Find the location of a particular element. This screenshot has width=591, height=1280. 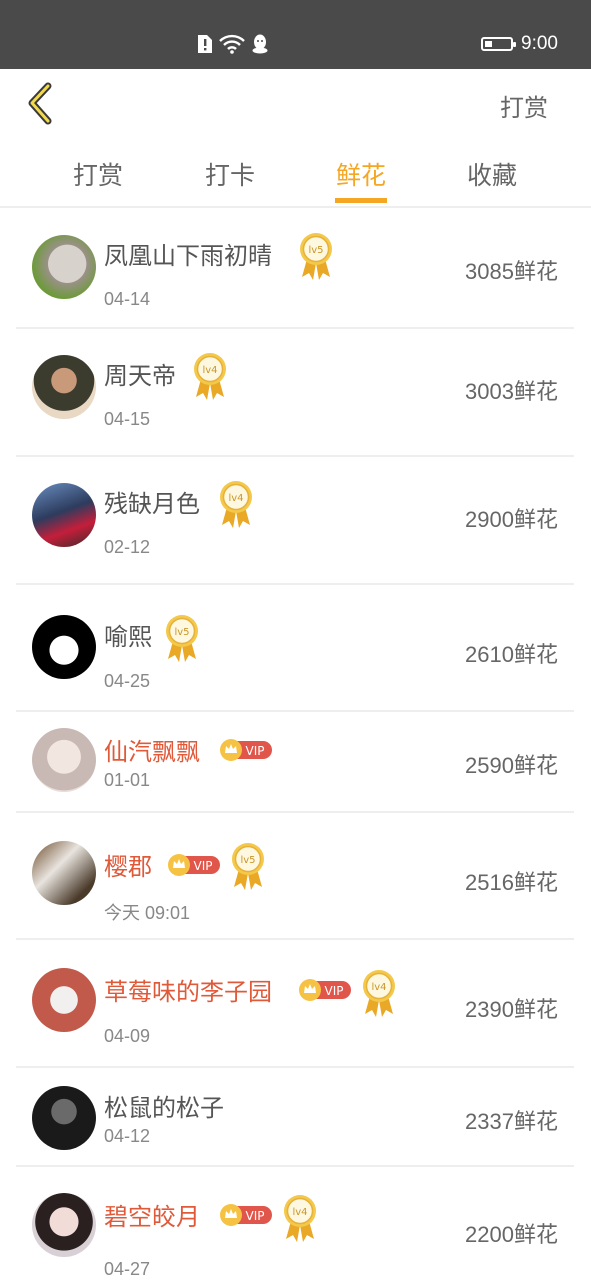

tab-flowers: 鲜花 is located at coordinates (361, 174).